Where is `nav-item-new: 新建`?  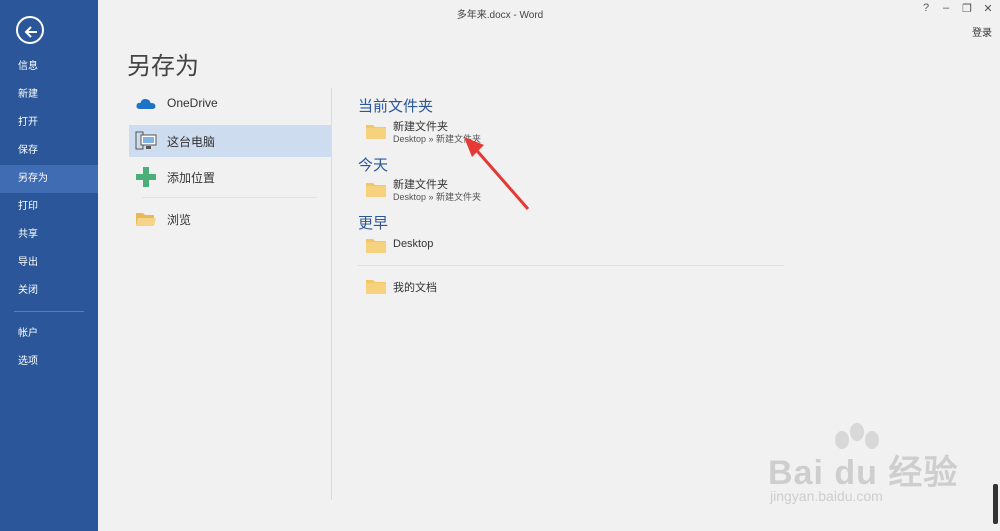
nav-item-new: 新建 is located at coordinates (49, 95).